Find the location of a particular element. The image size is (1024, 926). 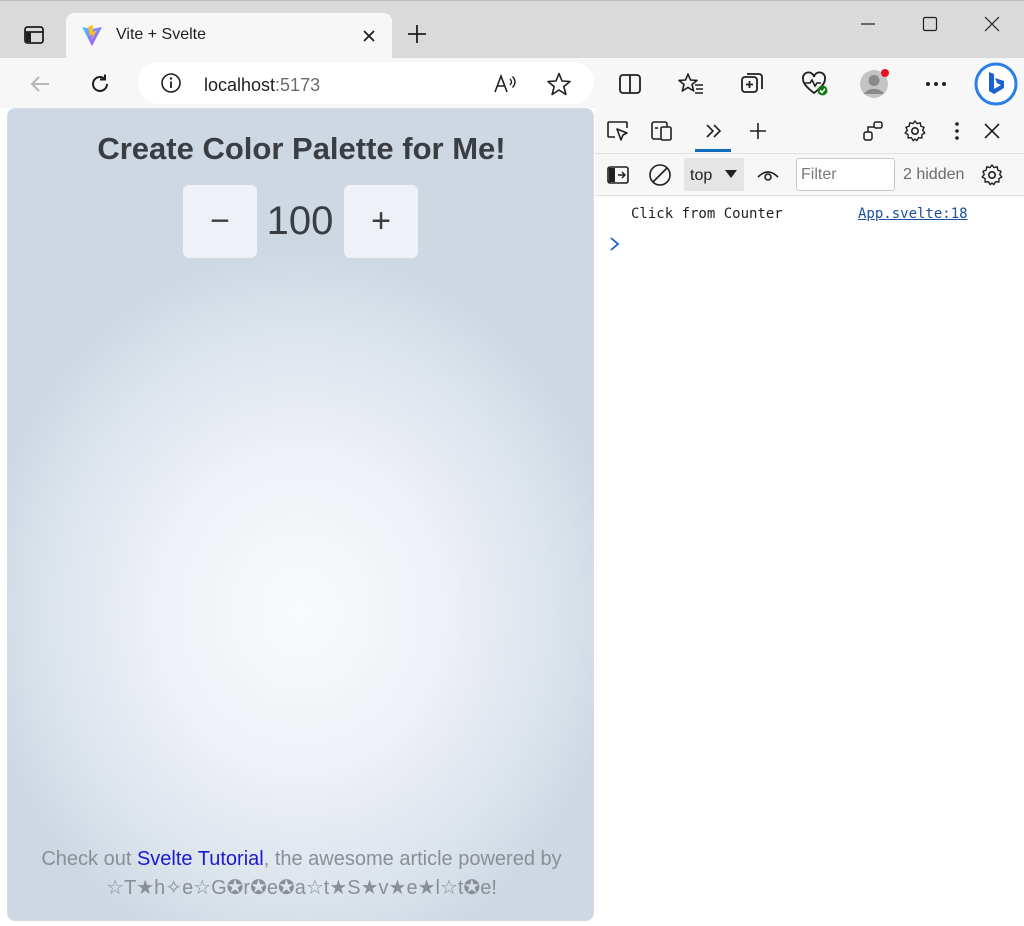

footer-line2: ☆T★h✧e☆G✪r✪e✪a☆t★S★v★e★l☆t✪e! is located at coordinates (301, 888).